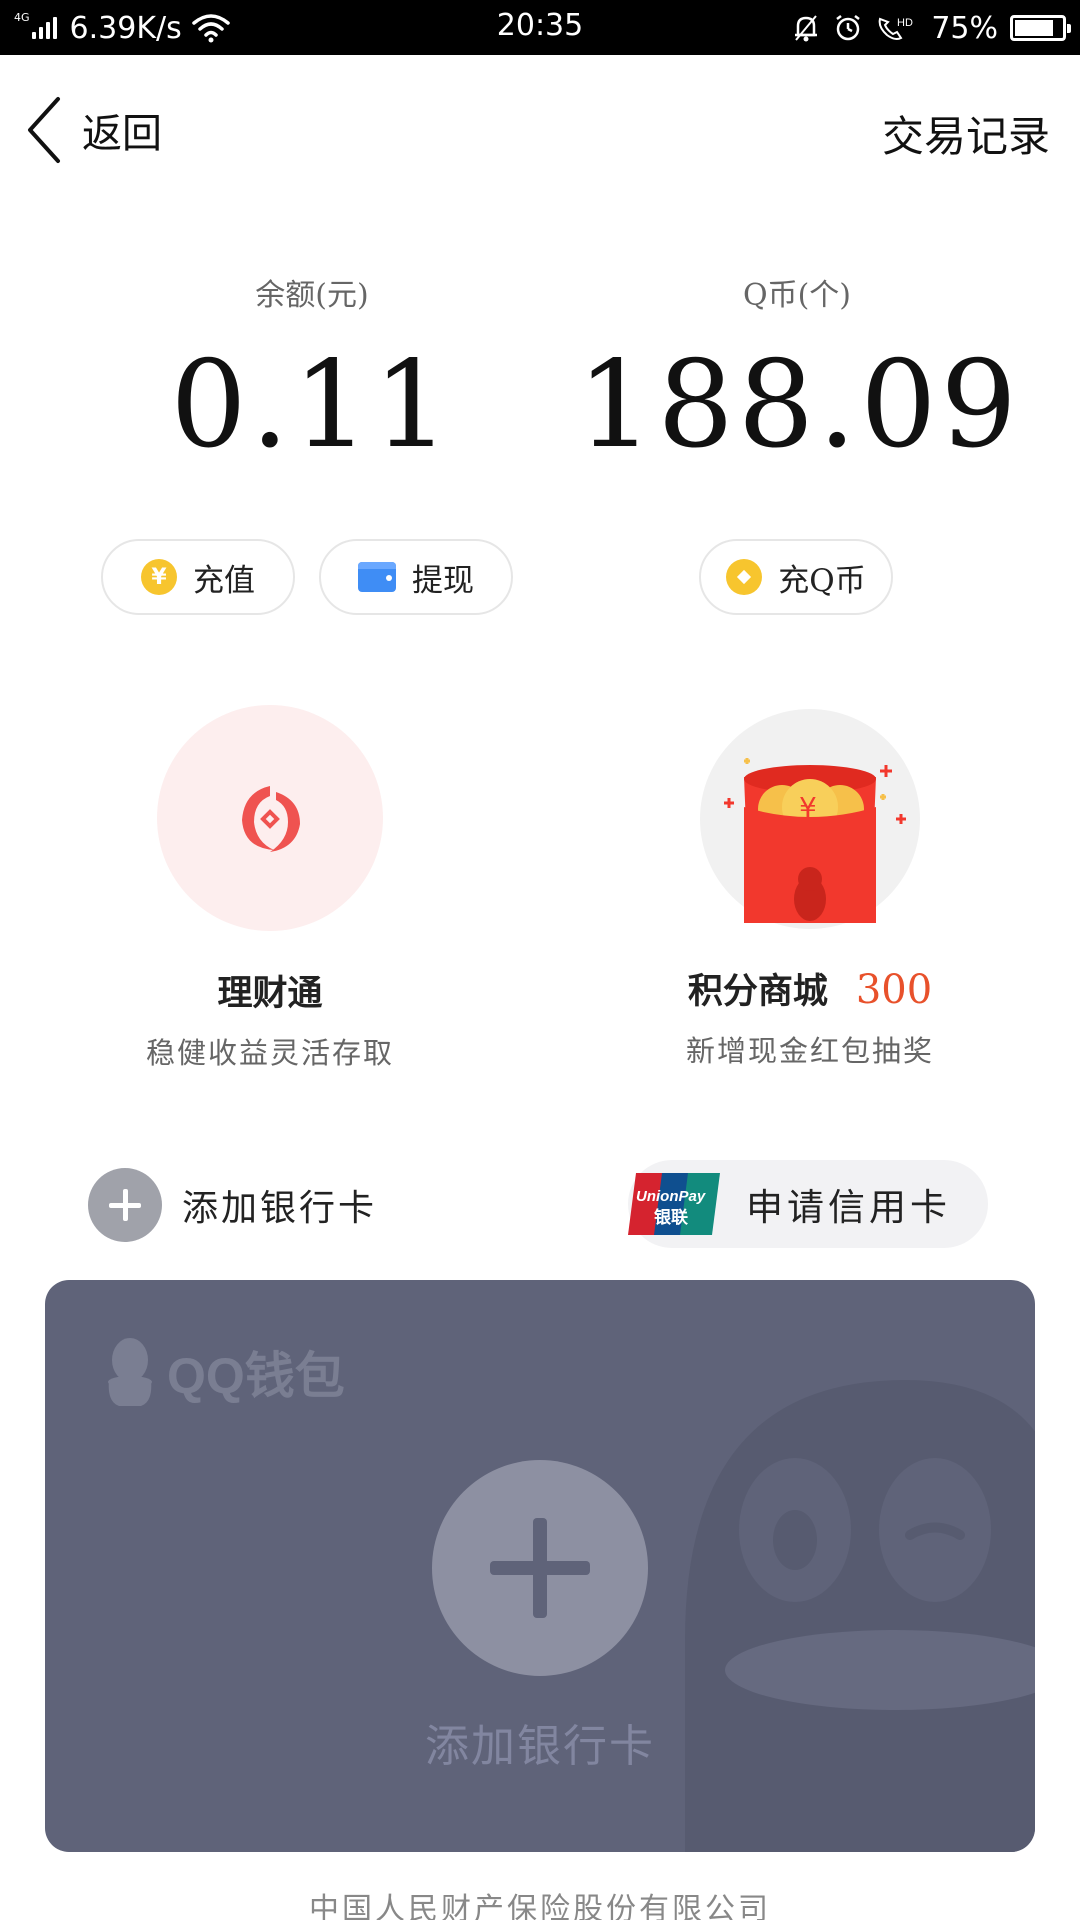 This screenshot has height=1920, width=1080. What do you see at coordinates (256, 1376) in the screenshot?
I see `qq-wallet-brand: QQ钱包` at bounding box center [256, 1376].